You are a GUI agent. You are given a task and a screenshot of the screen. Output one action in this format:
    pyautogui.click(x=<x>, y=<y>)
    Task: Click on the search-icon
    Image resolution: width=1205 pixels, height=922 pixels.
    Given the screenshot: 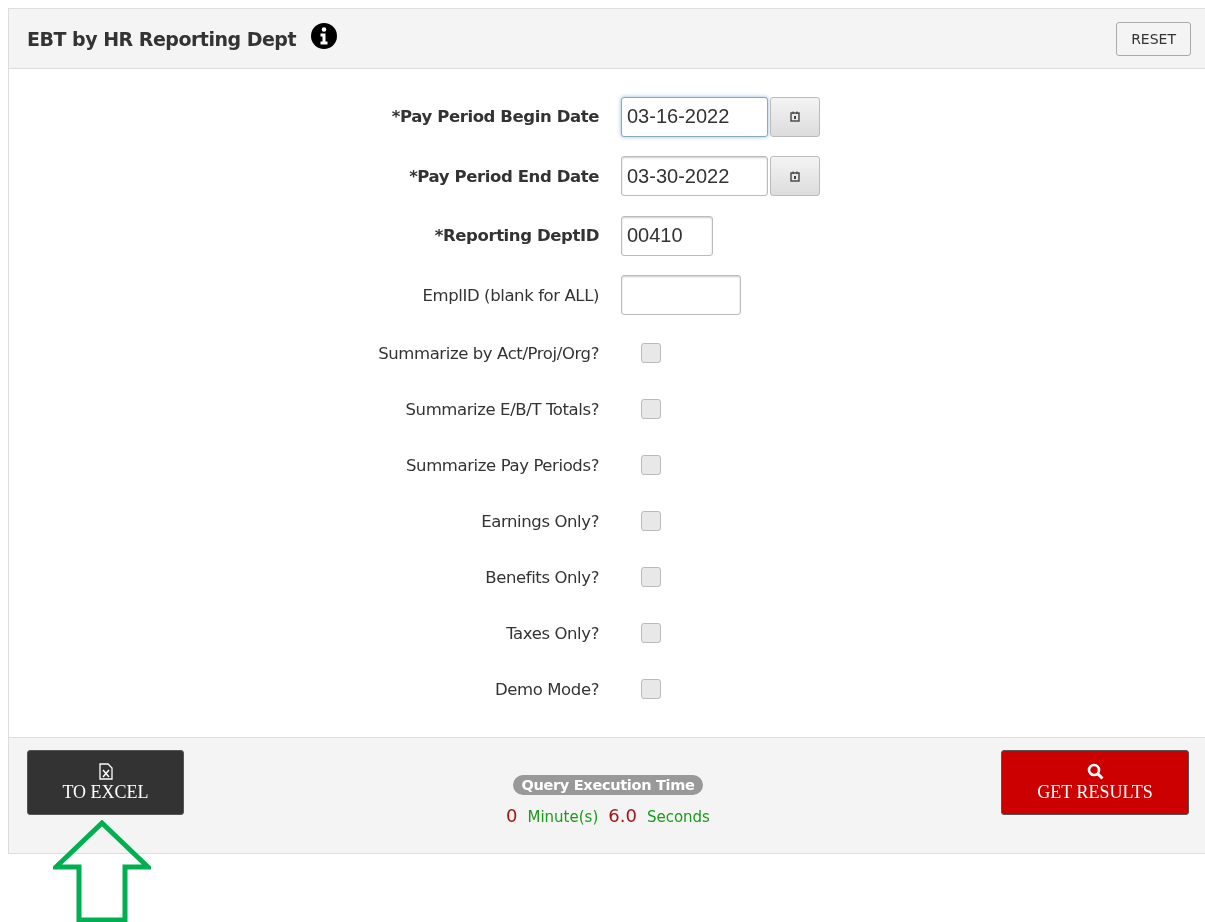 What is the action you would take?
    pyautogui.click(x=1095, y=771)
    